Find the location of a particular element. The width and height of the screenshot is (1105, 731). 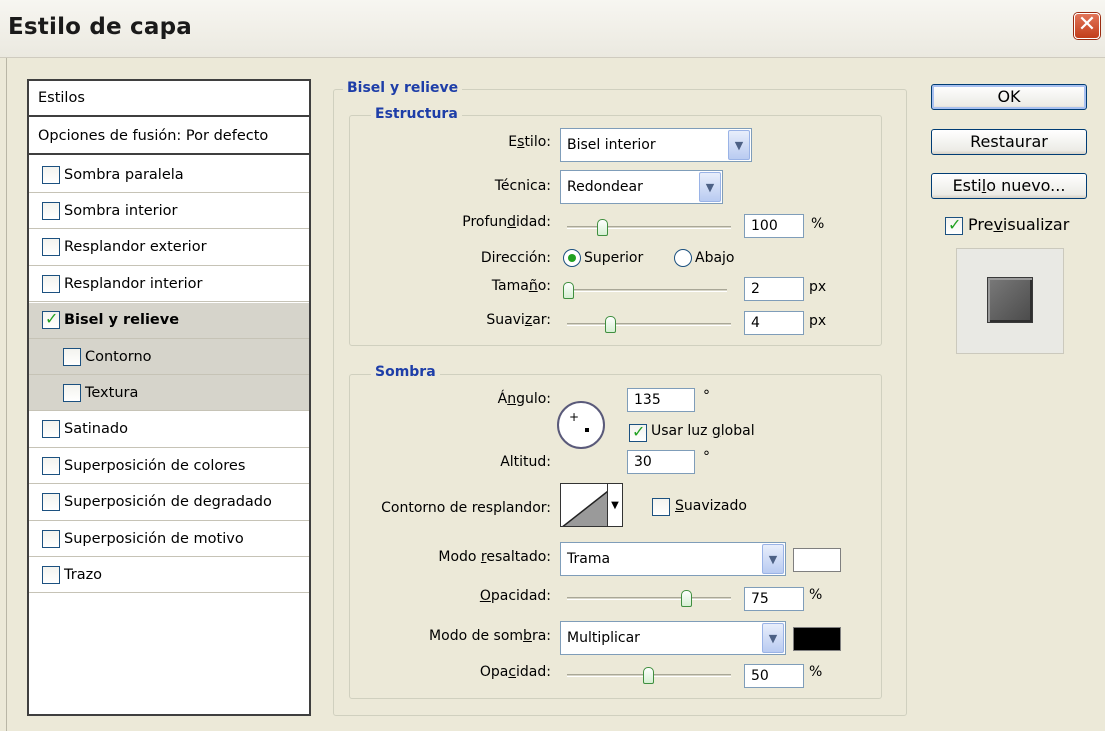

preview-label: Previsualizar is located at coordinates (1018, 224).